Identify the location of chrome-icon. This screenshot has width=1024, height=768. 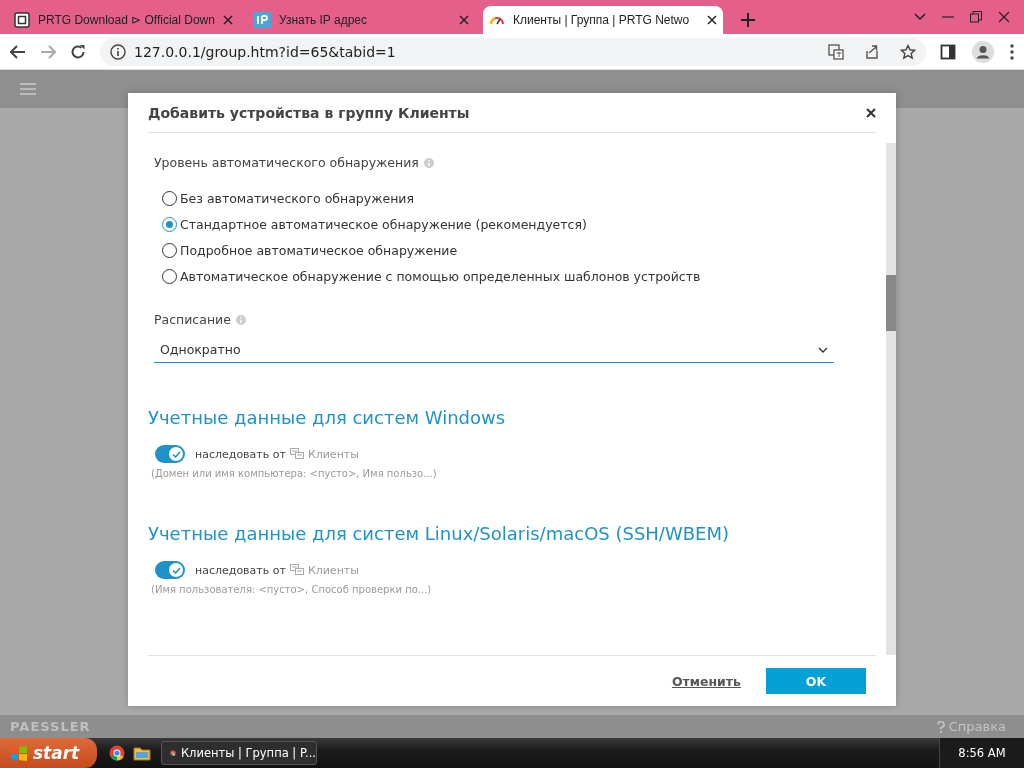
(117, 753).